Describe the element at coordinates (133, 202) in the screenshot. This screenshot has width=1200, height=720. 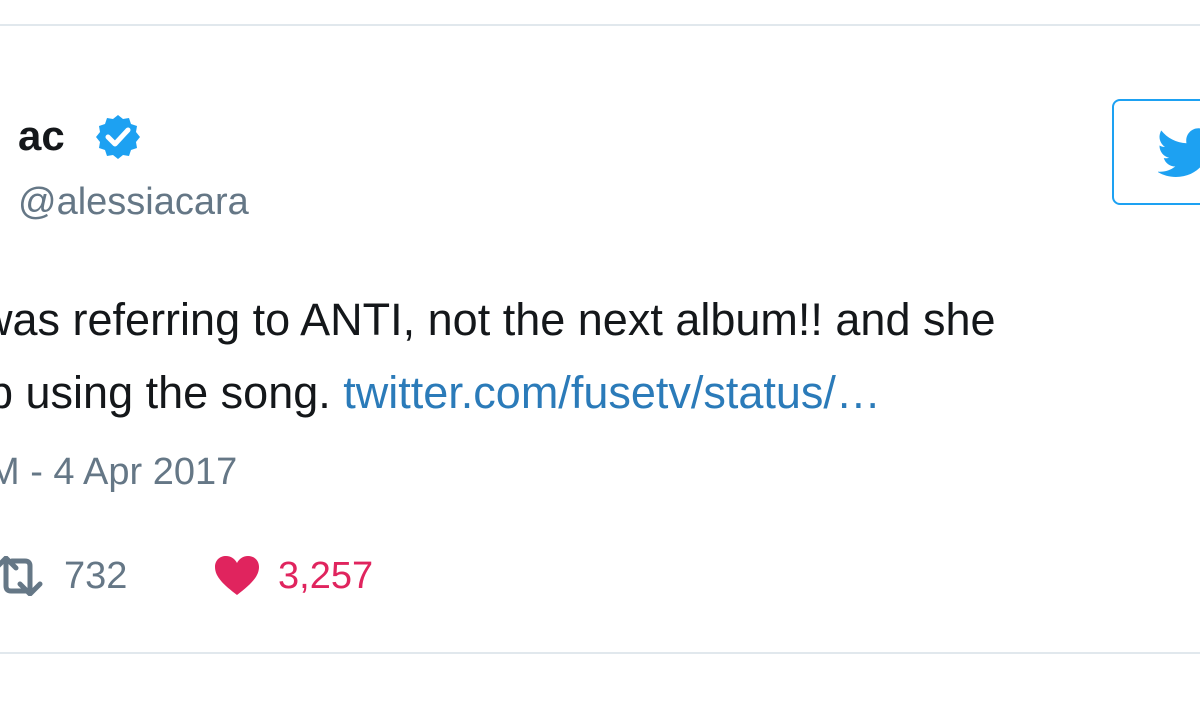
I see `author-handle: @alessiacara` at that location.